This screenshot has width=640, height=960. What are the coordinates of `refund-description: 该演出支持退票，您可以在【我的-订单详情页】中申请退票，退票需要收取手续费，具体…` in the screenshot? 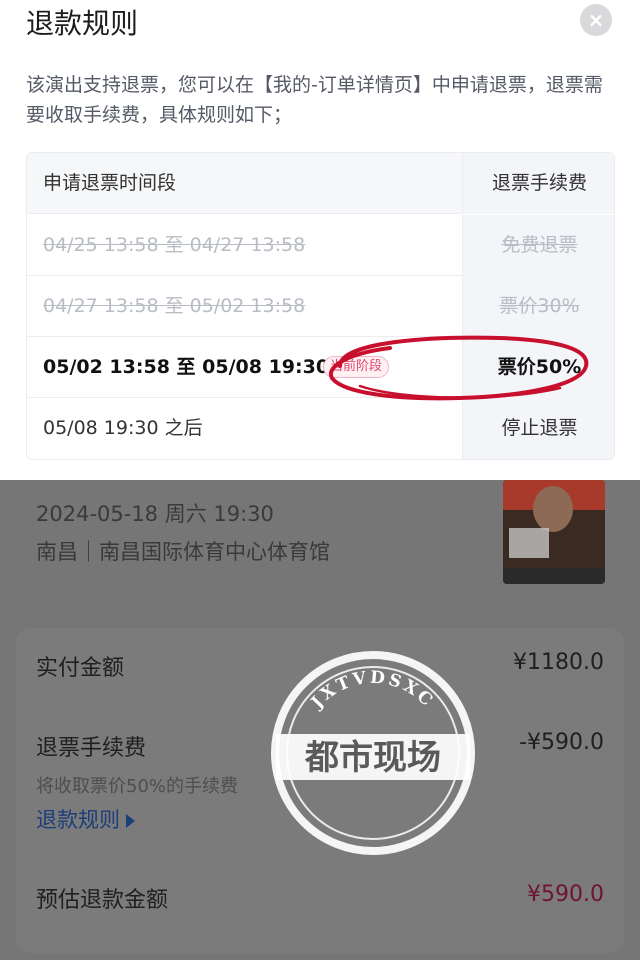 It's located at (314, 100).